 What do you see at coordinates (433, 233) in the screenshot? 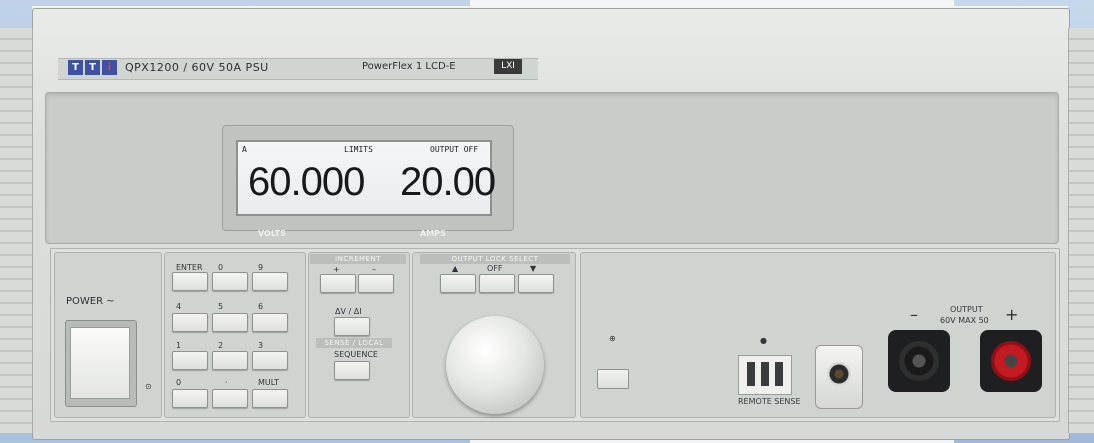
I see `current-unit-label: AMPS` at bounding box center [433, 233].